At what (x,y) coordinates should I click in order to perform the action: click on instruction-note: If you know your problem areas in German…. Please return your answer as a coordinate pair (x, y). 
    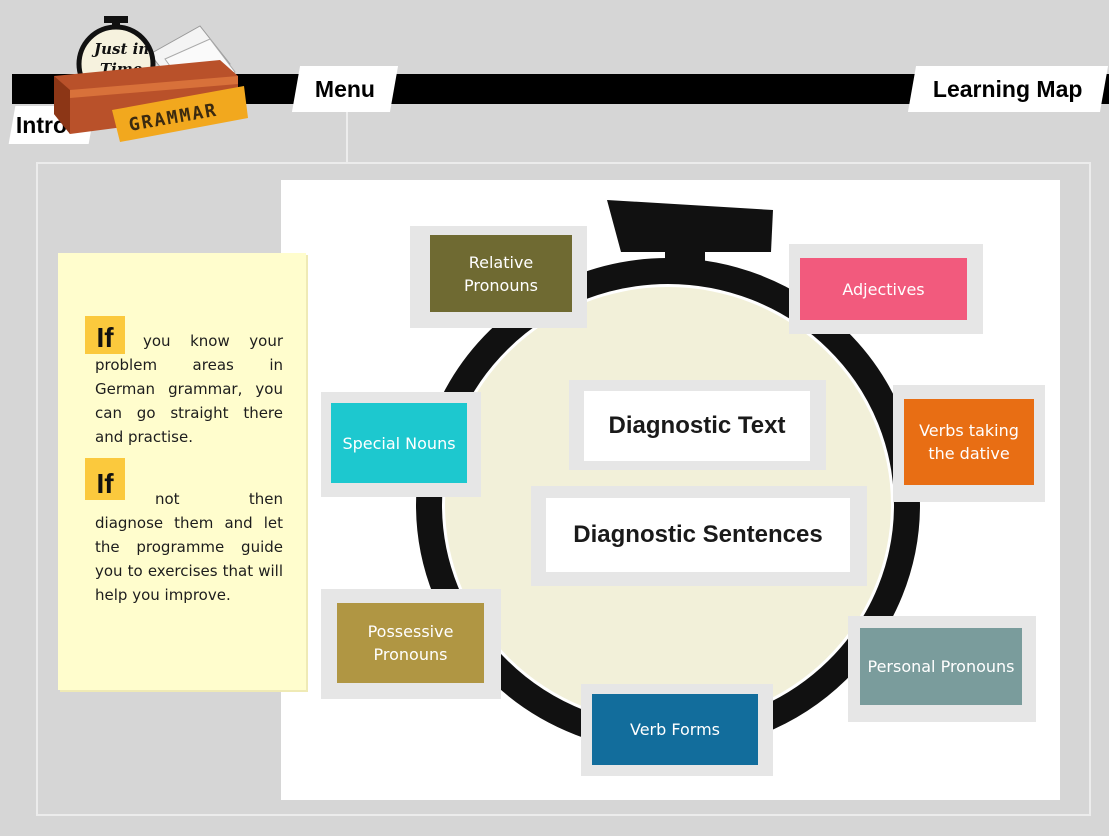
    Looking at the image, I should click on (182, 471).